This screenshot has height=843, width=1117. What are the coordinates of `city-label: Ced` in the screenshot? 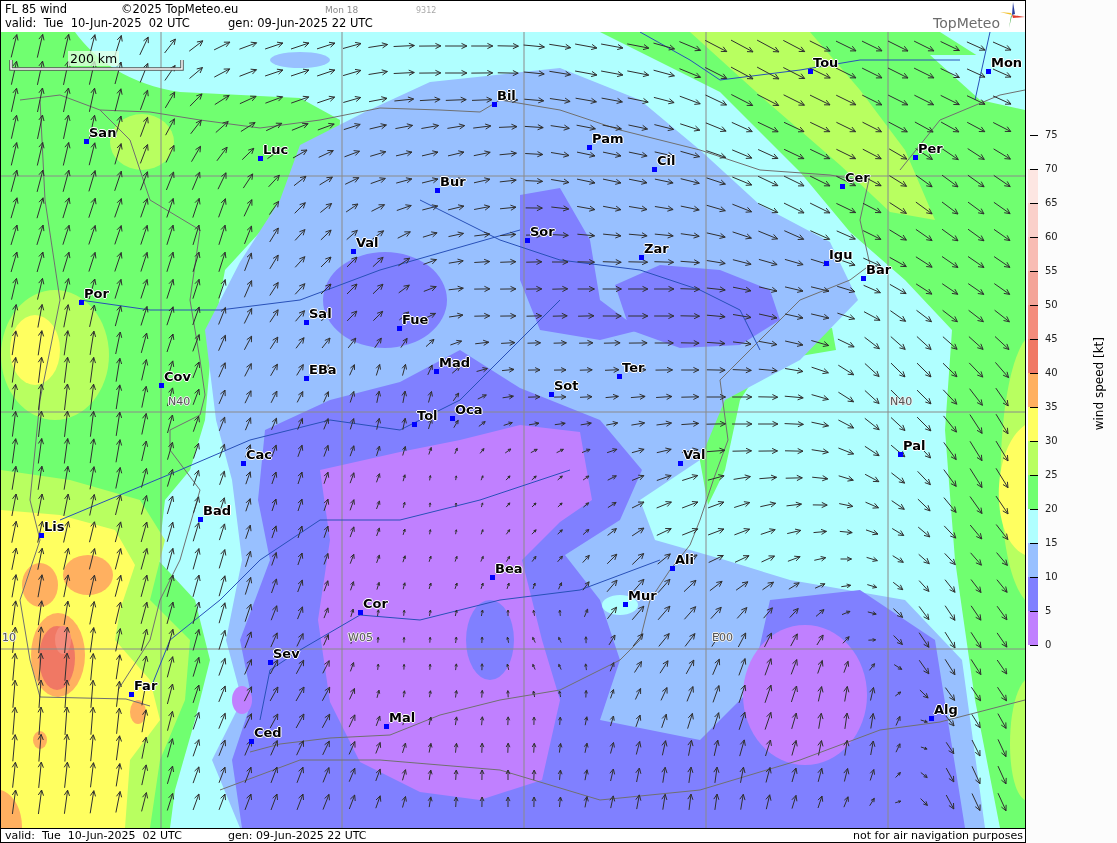 It's located at (268, 733).